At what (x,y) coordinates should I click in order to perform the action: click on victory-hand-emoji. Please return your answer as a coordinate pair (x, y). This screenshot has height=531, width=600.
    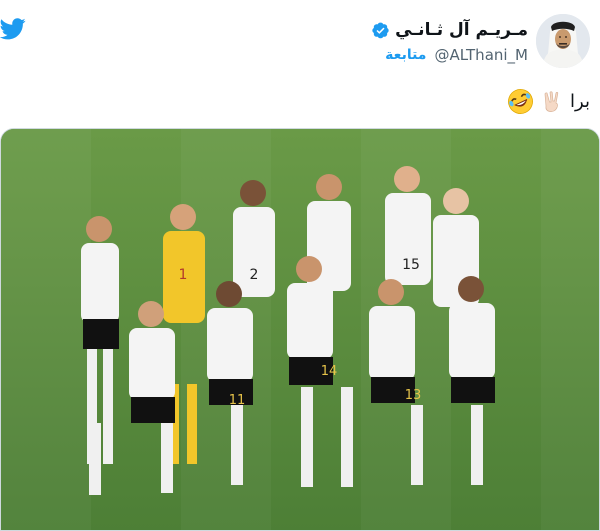
    Looking at the image, I should click on (551, 101).